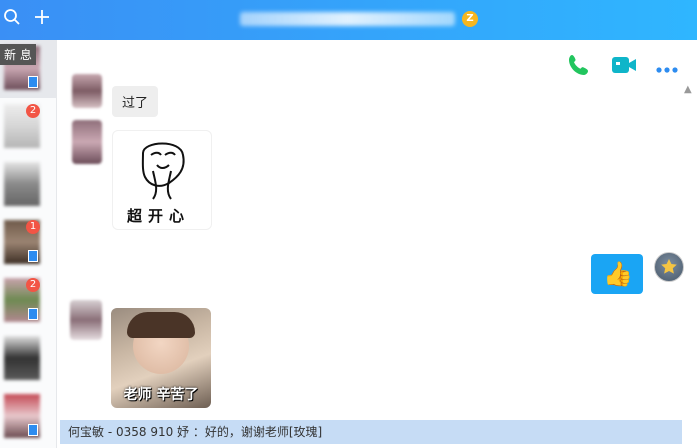  Describe the element at coordinates (161, 358) in the screenshot. I see `photo-message: 老师 辛苦了` at that location.